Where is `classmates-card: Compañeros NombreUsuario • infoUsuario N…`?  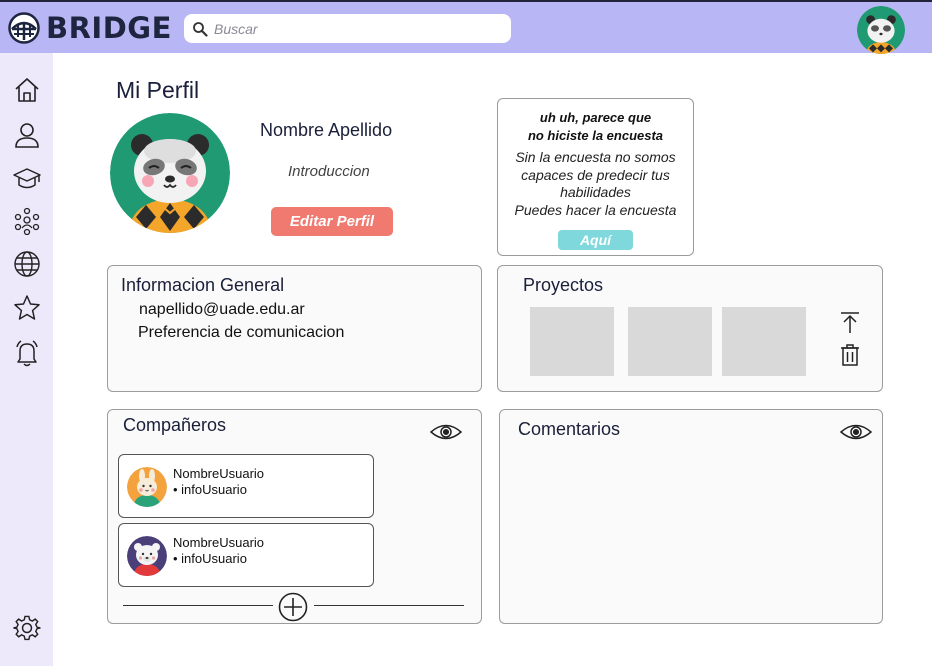 classmates-card: Compañeros NombreUsuario • infoUsuario N… is located at coordinates (294, 516).